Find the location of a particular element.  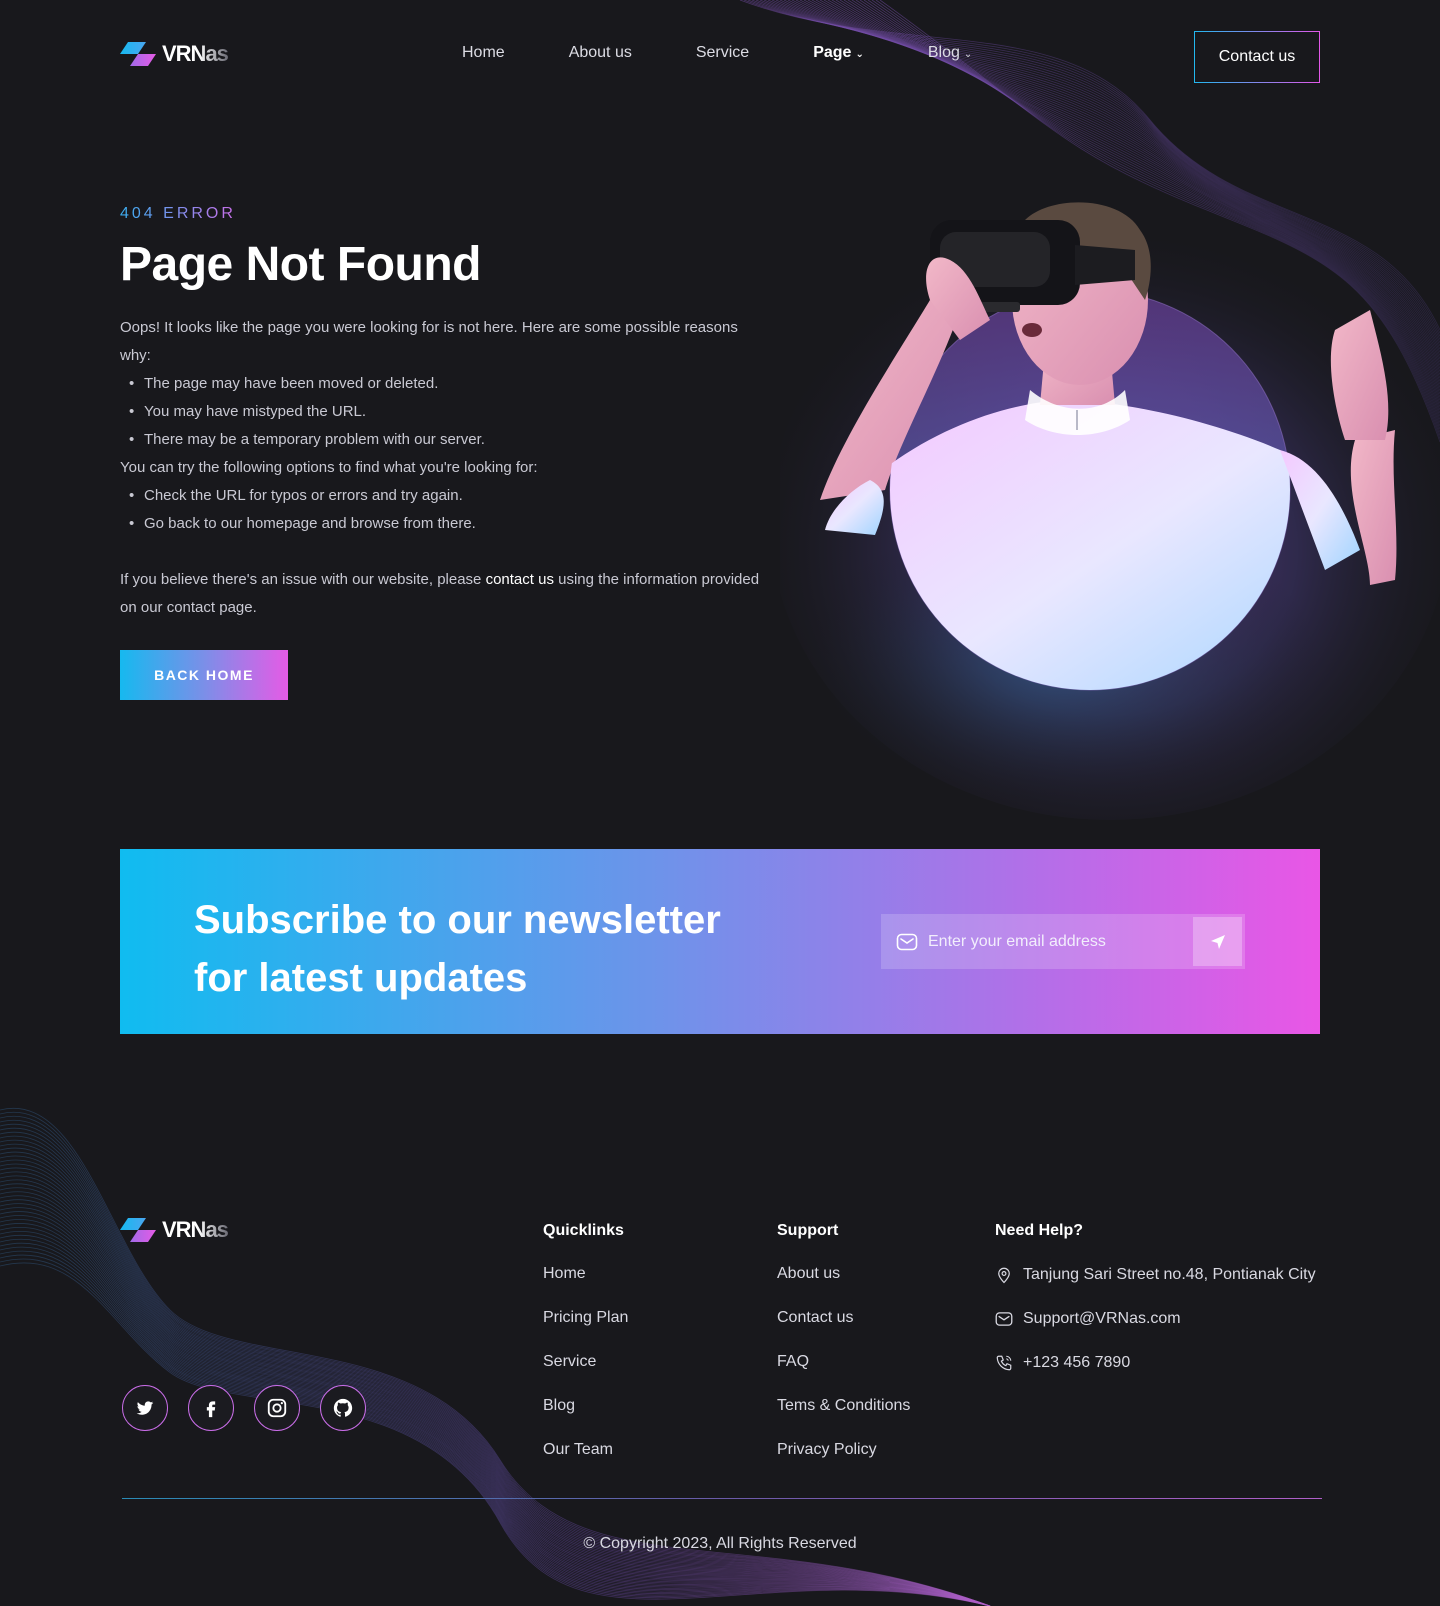

nav-item-about: About us is located at coordinates (600, 53).